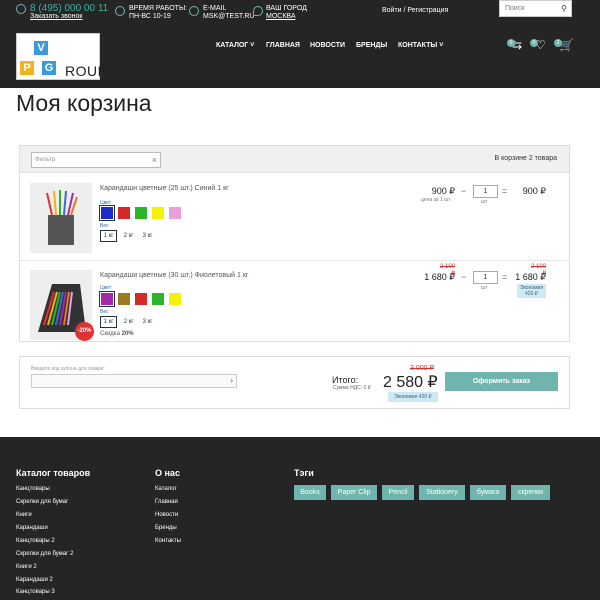 This screenshot has width=600, height=600. Describe the element at coordinates (443, 191) in the screenshot. I see `unit-price: 900 ₽` at that location.